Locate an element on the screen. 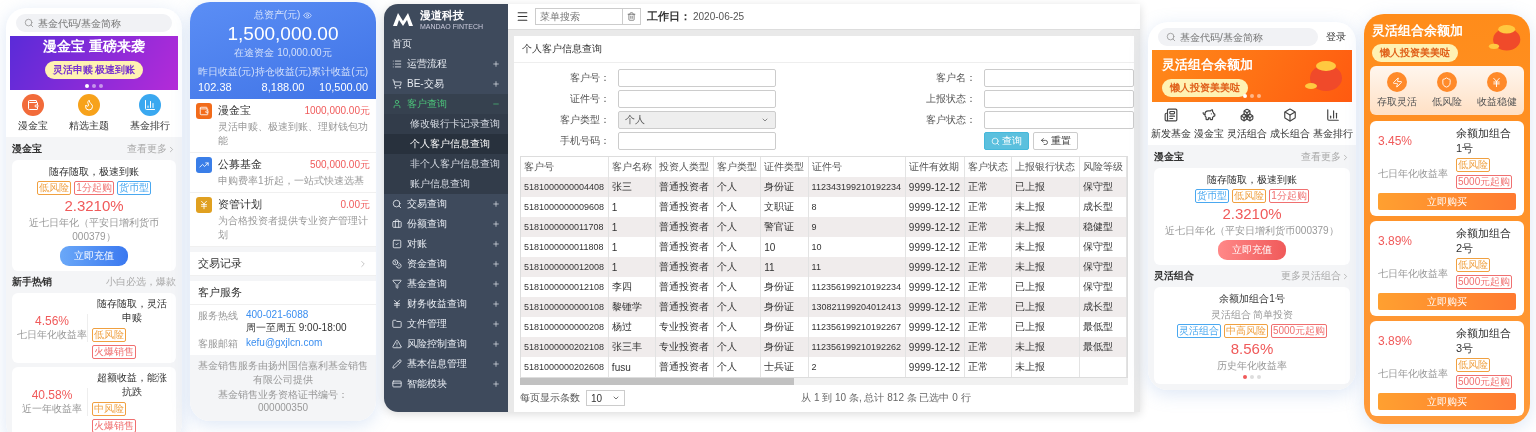 The height and width of the screenshot is (432, 1536). tag: 中高风险 is located at coordinates (1245, 331).